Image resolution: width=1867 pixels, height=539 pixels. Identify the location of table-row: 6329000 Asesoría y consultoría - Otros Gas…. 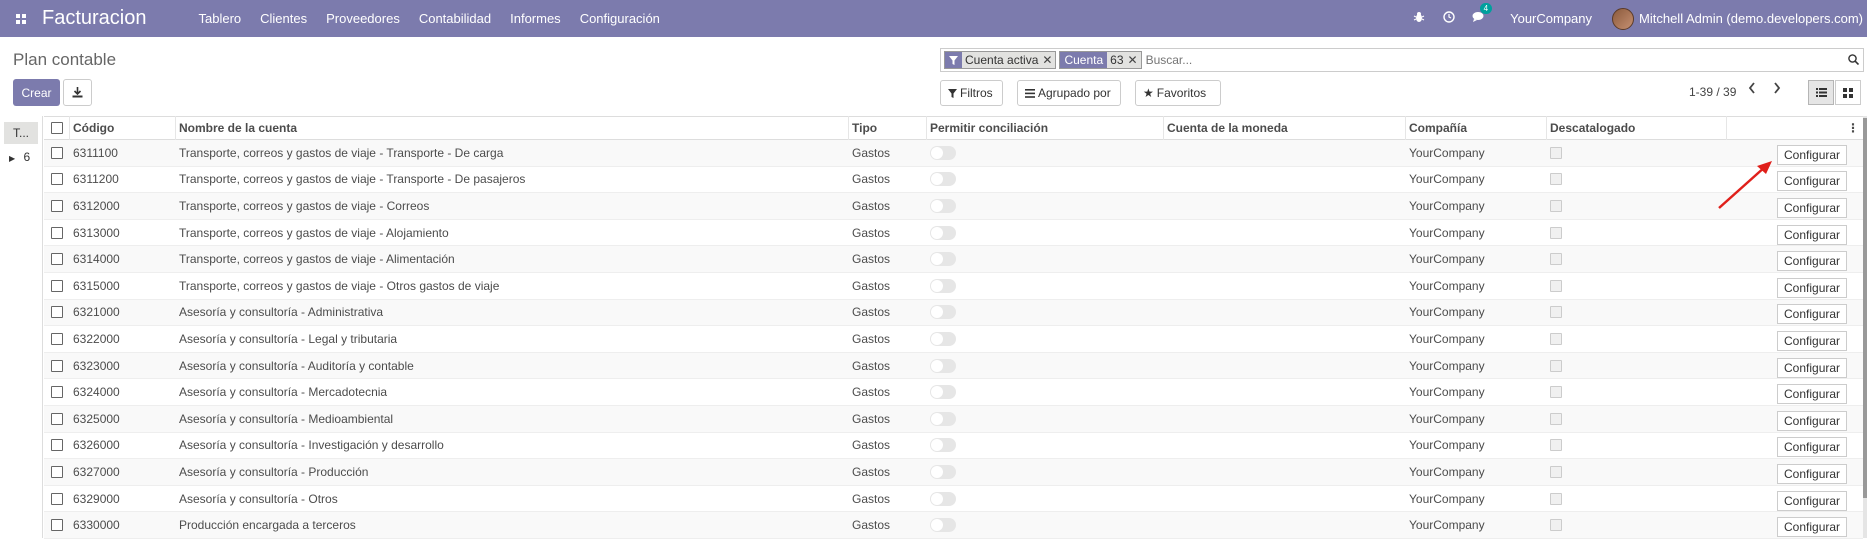
(953, 499).